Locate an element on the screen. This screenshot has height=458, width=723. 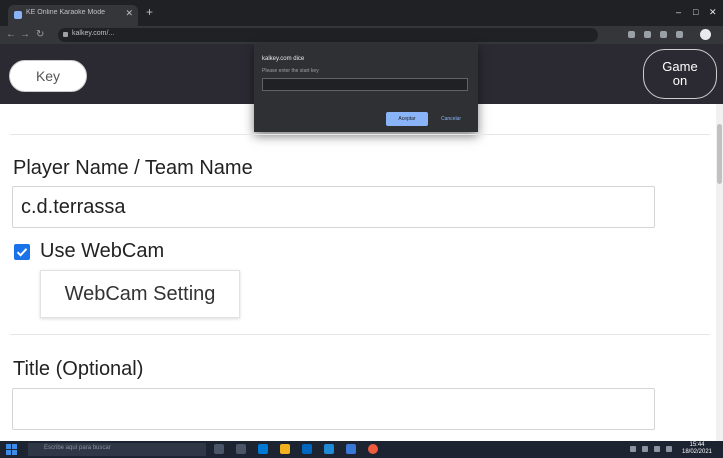
minimize-button: – is located at coordinates (678, 12).